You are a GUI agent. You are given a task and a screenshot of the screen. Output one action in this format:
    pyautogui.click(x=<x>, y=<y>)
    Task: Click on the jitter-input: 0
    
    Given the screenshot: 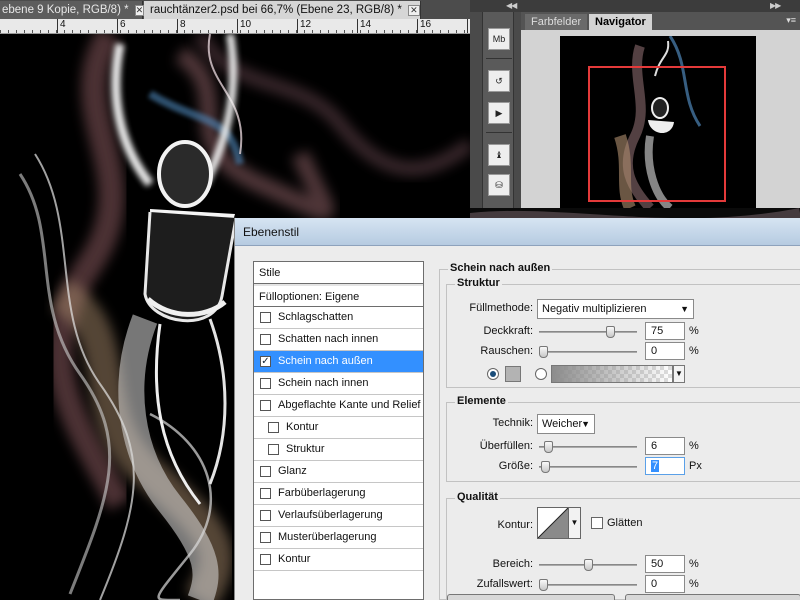 What is the action you would take?
    pyautogui.click(x=665, y=584)
    